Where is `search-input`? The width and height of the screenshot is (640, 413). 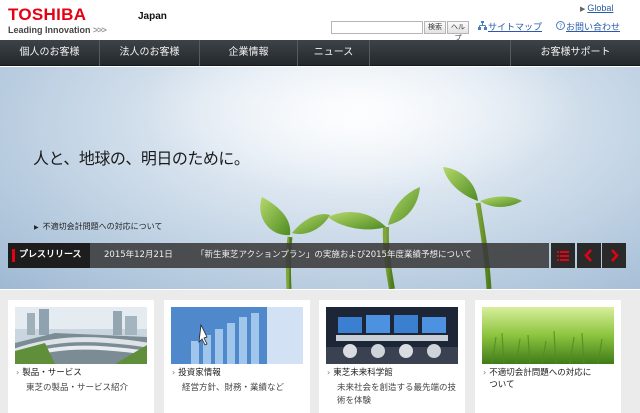 search-input is located at coordinates (377, 27).